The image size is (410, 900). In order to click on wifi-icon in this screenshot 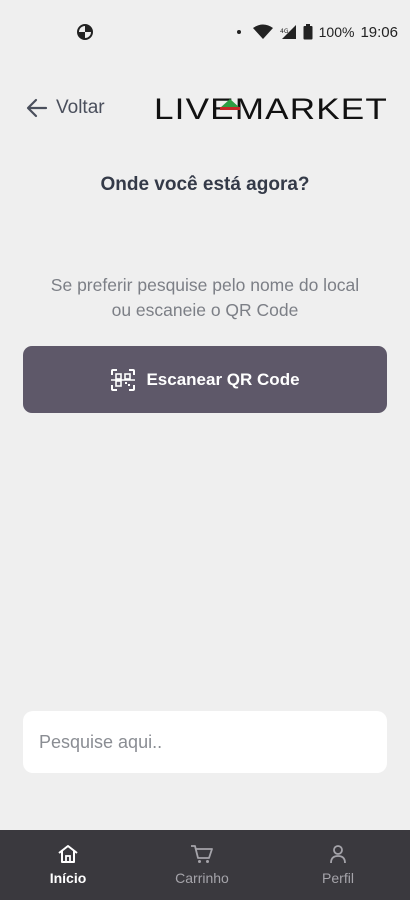, I will do `click(262, 31)`.